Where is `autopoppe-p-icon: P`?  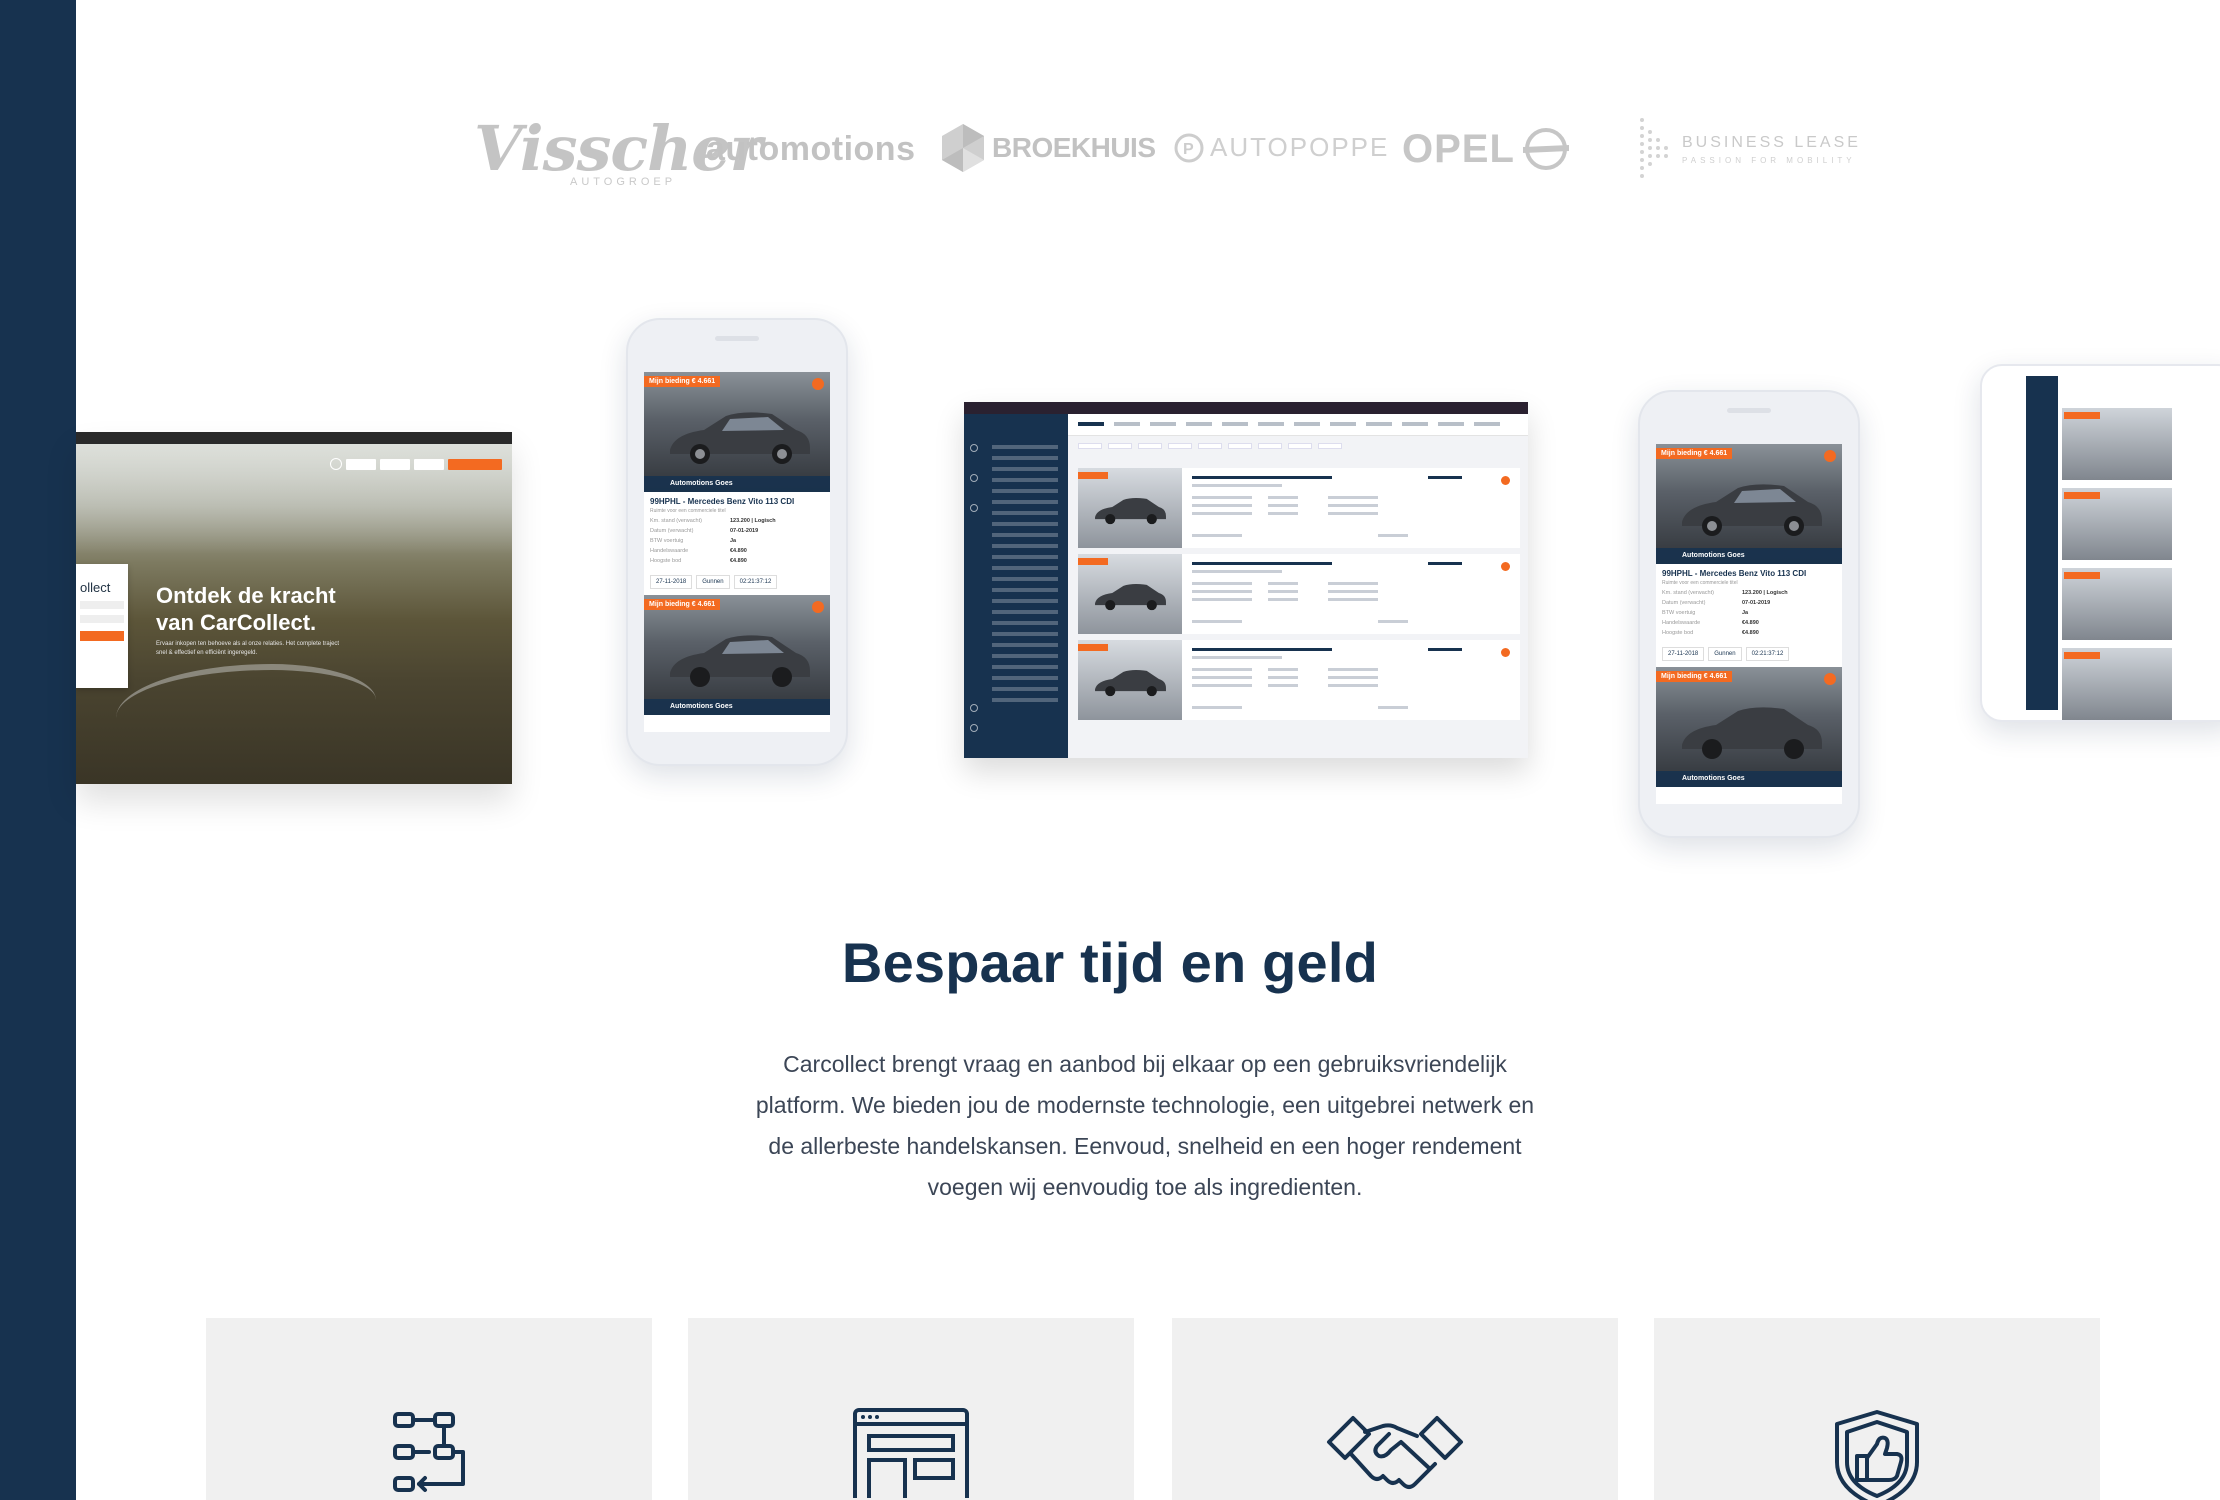
autopoppe-p-icon: P is located at coordinates (1189, 147).